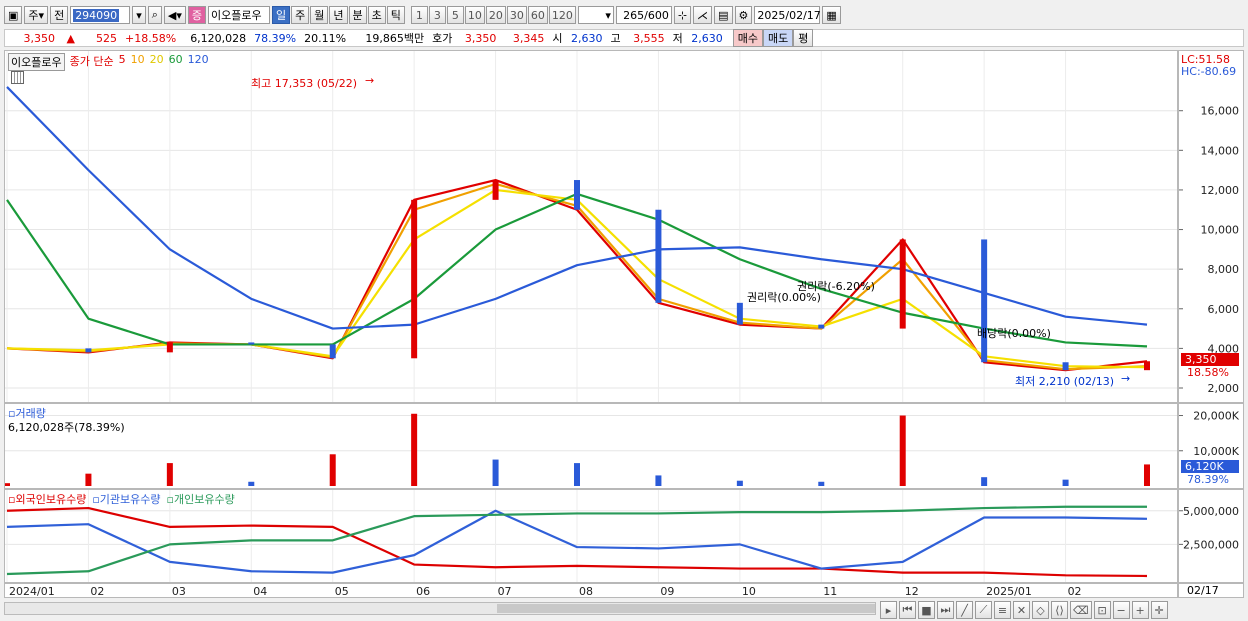 The height and width of the screenshot is (621, 1248). What do you see at coordinates (440, 608) in the screenshot?
I see `scrollbar-track` at bounding box center [440, 608].